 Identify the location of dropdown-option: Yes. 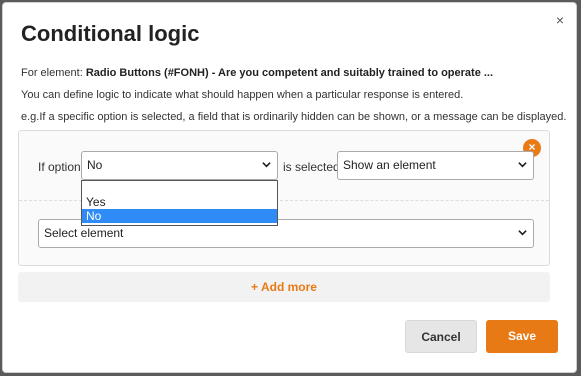
(179, 202).